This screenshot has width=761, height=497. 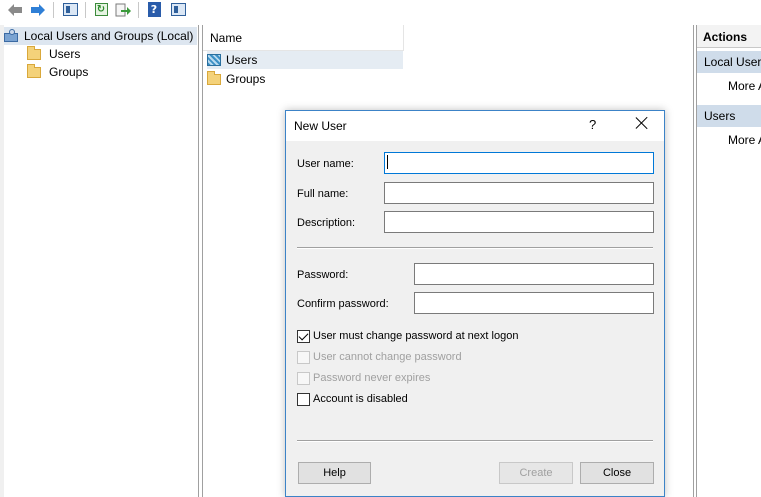 What do you see at coordinates (728, 261) in the screenshot?
I see `actions-pane: Actions Local Users More A Users More A` at bounding box center [728, 261].